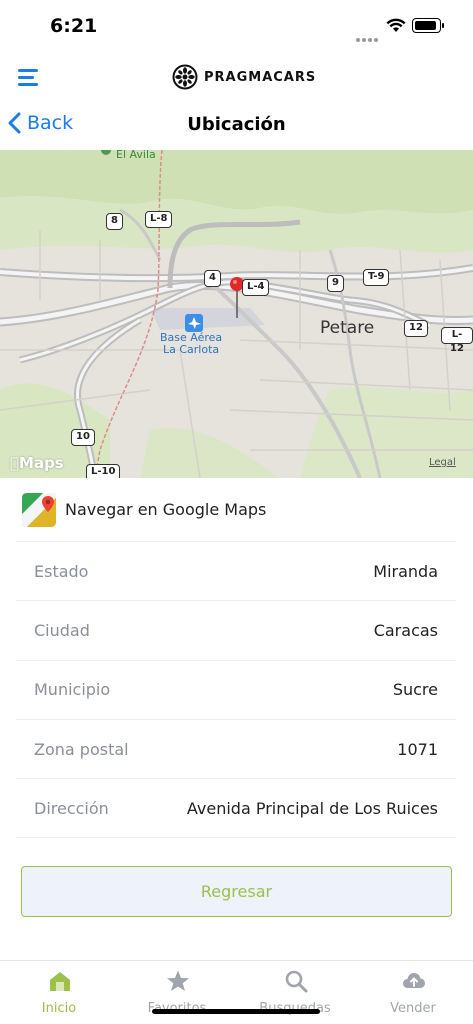 This screenshot has height=1024, width=473. What do you see at coordinates (71, 808) in the screenshot?
I see `detail-key: Dirección` at bounding box center [71, 808].